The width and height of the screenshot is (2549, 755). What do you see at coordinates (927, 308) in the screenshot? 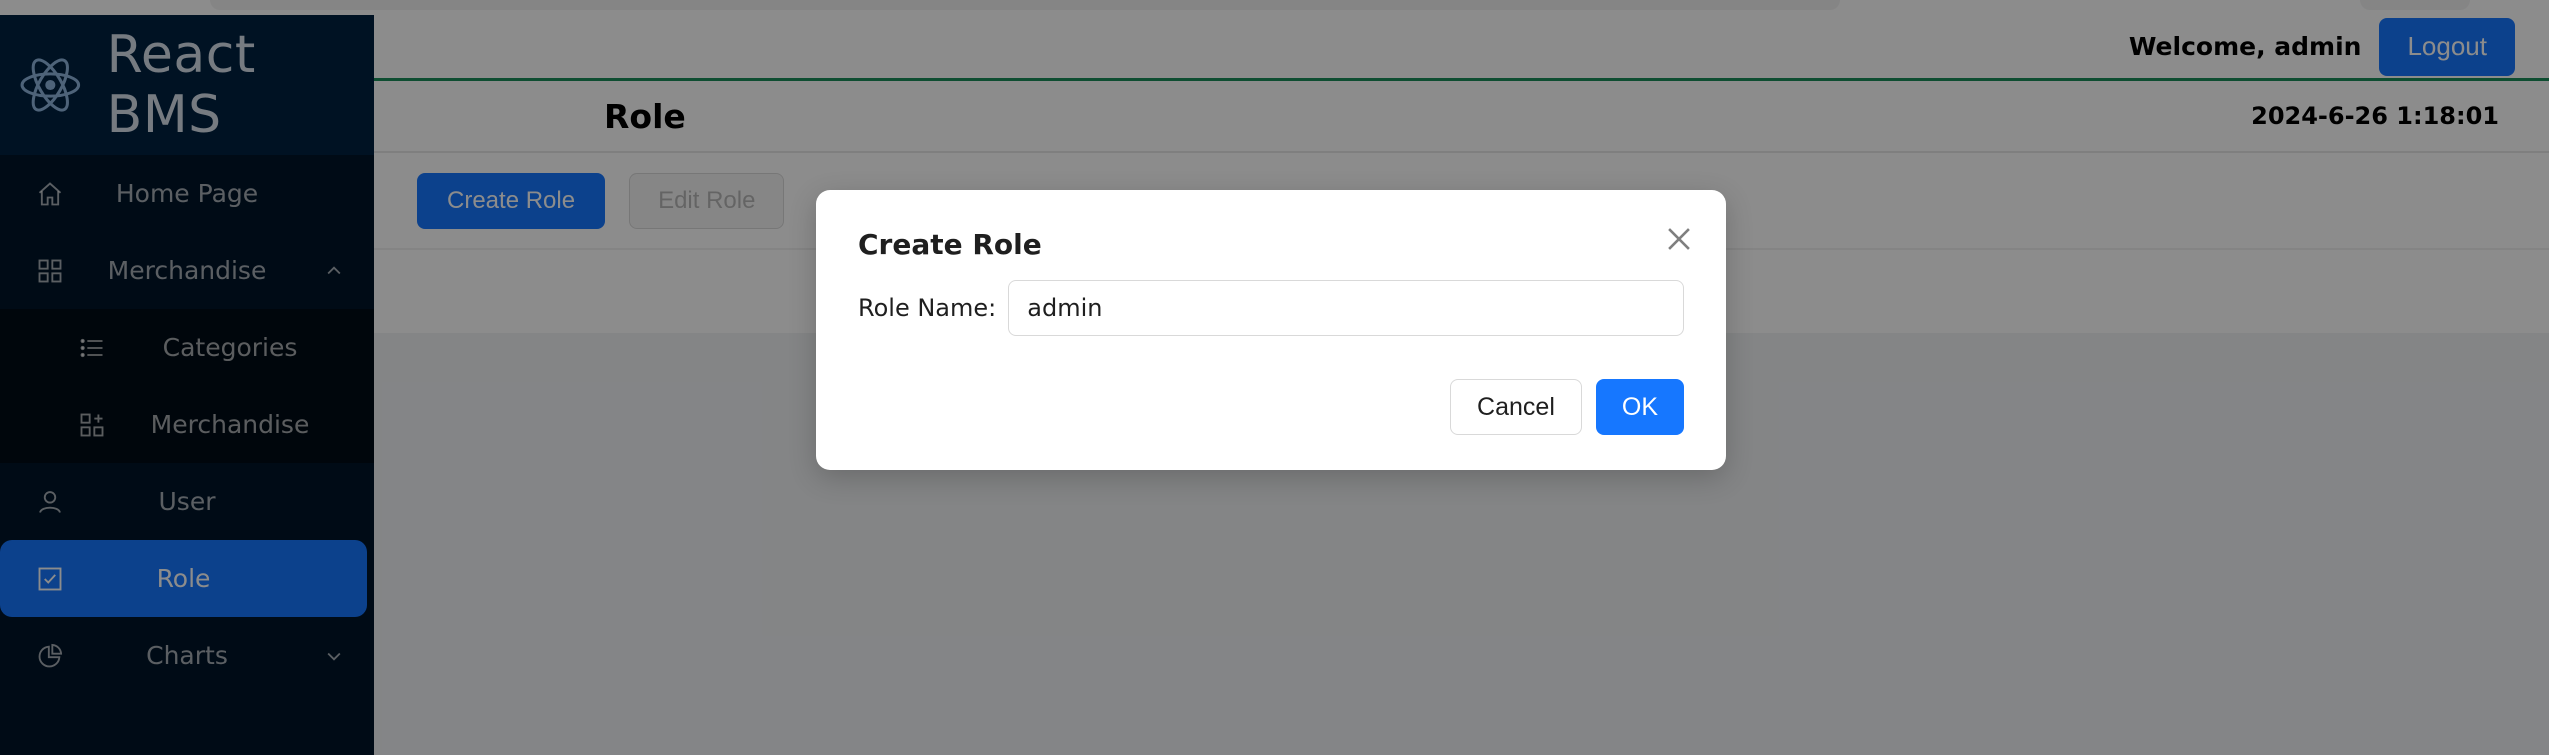
I see `role-name-label: Role Name:` at bounding box center [927, 308].